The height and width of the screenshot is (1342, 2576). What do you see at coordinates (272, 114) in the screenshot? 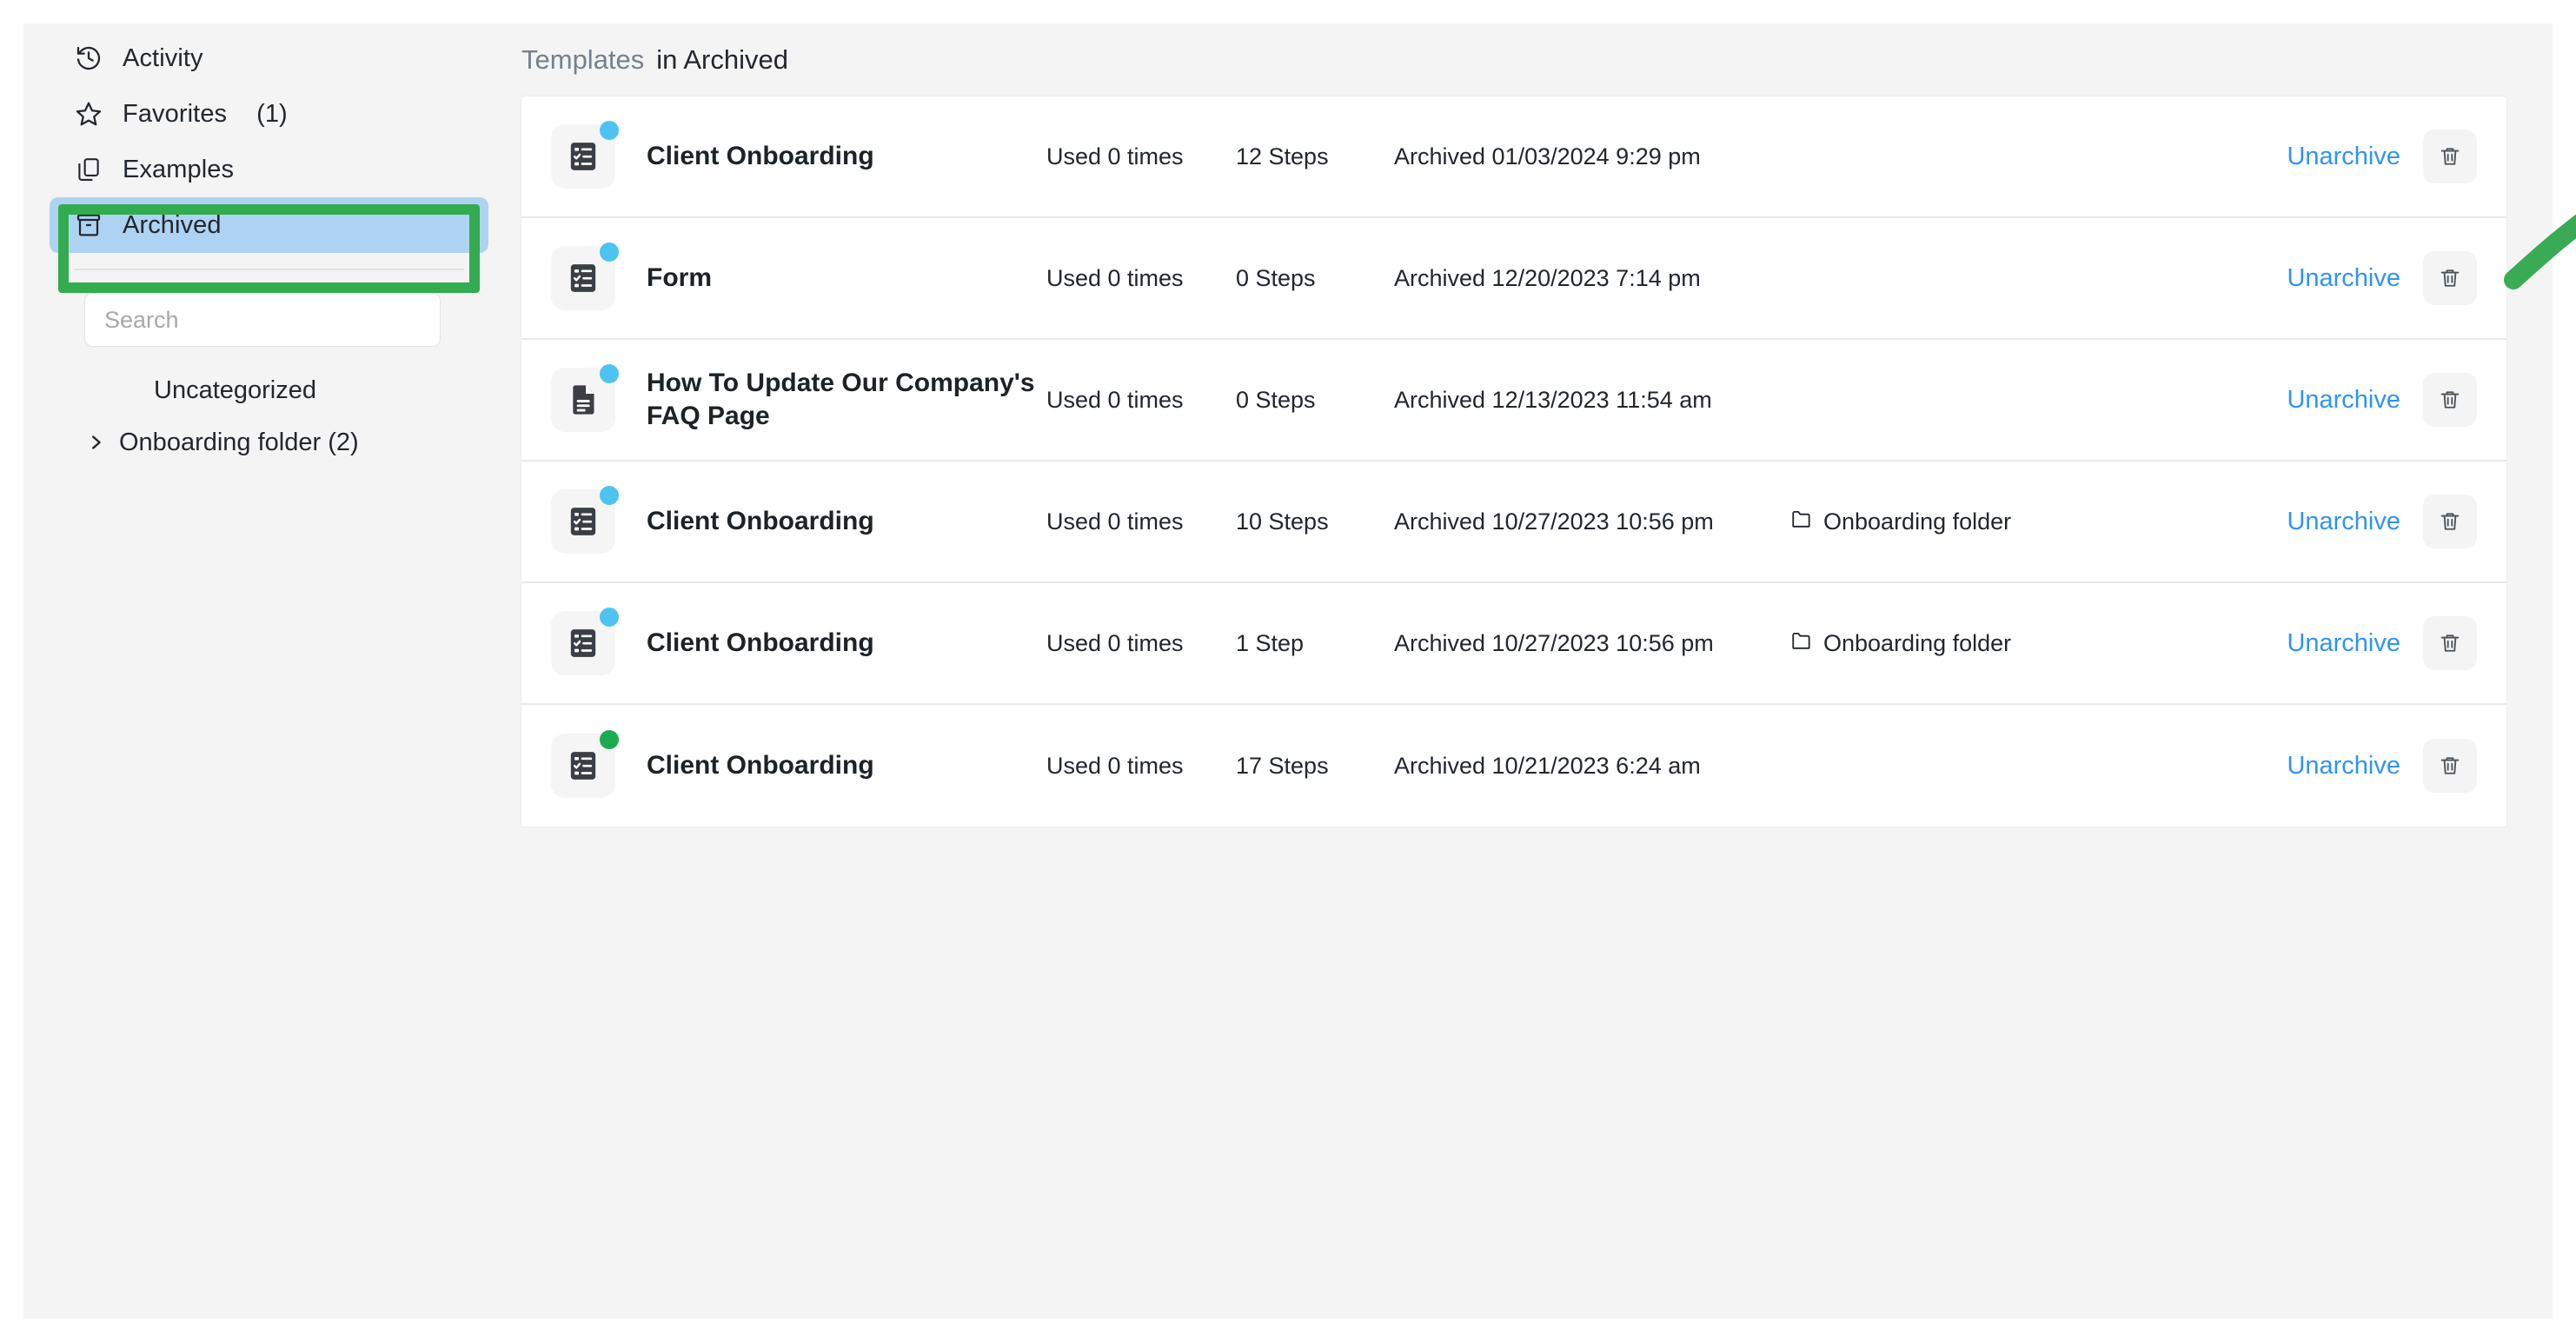
I see `favorites-count: (1)` at bounding box center [272, 114].